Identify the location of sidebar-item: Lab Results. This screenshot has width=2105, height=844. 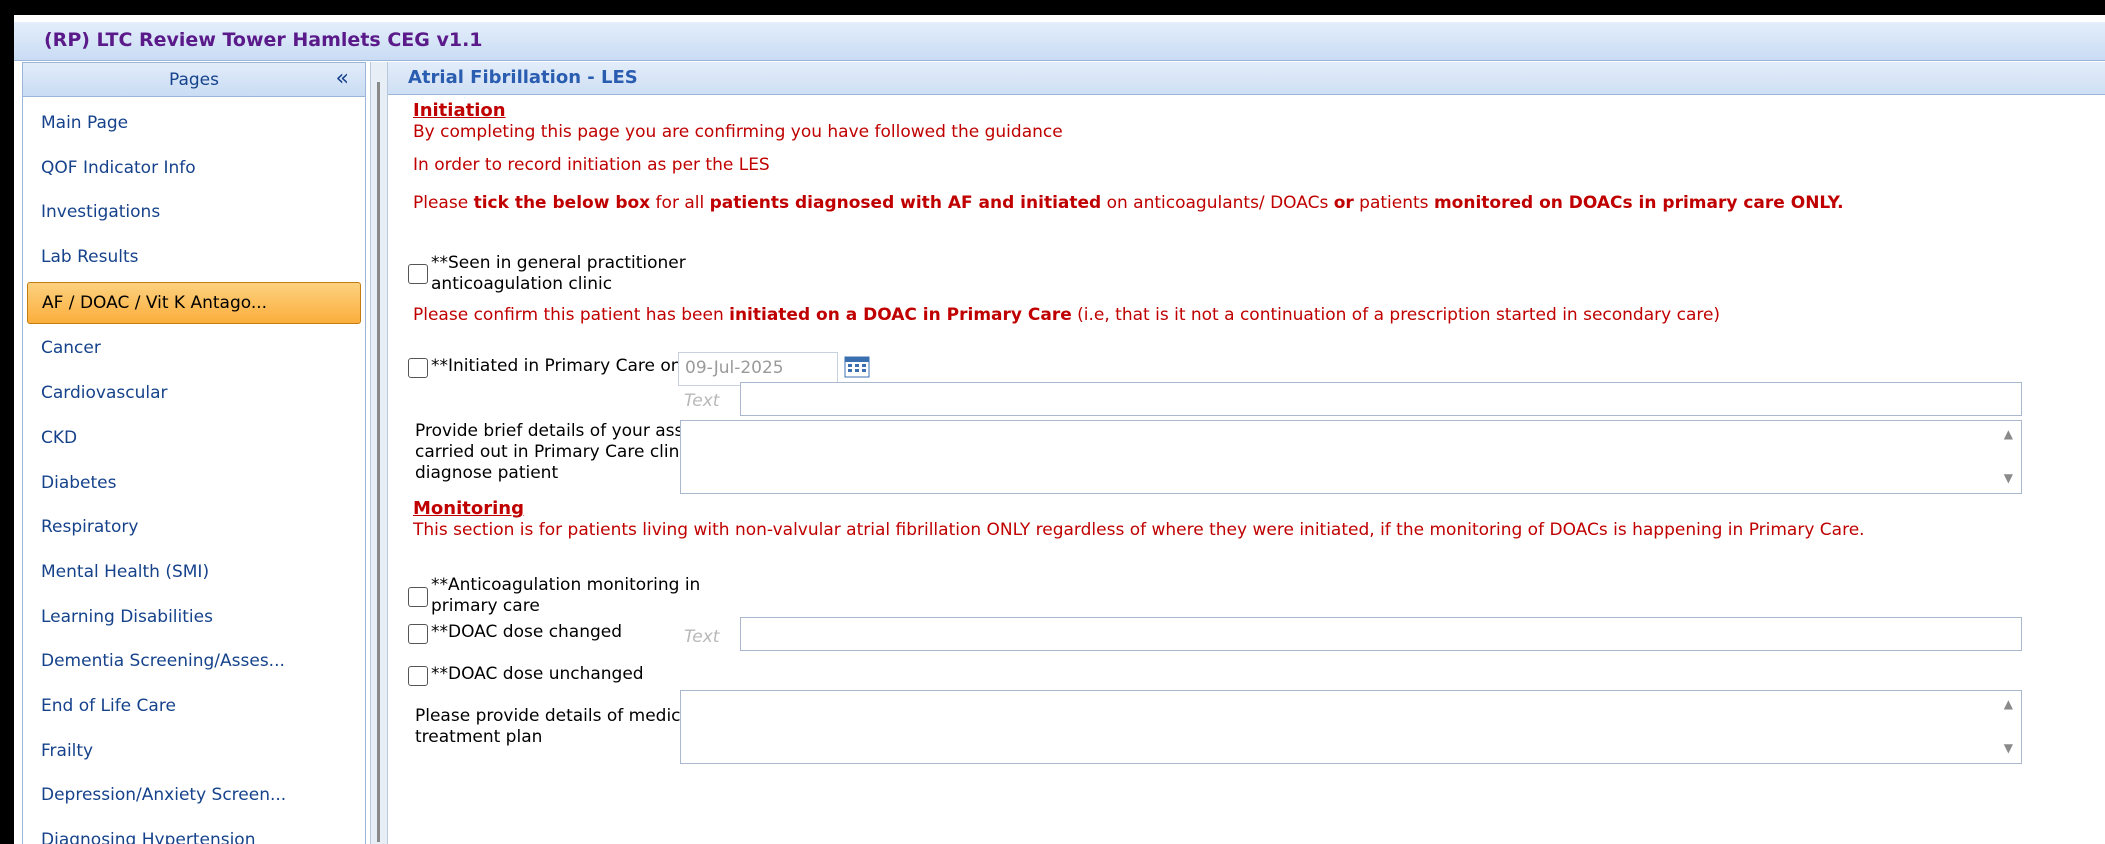
(194, 257).